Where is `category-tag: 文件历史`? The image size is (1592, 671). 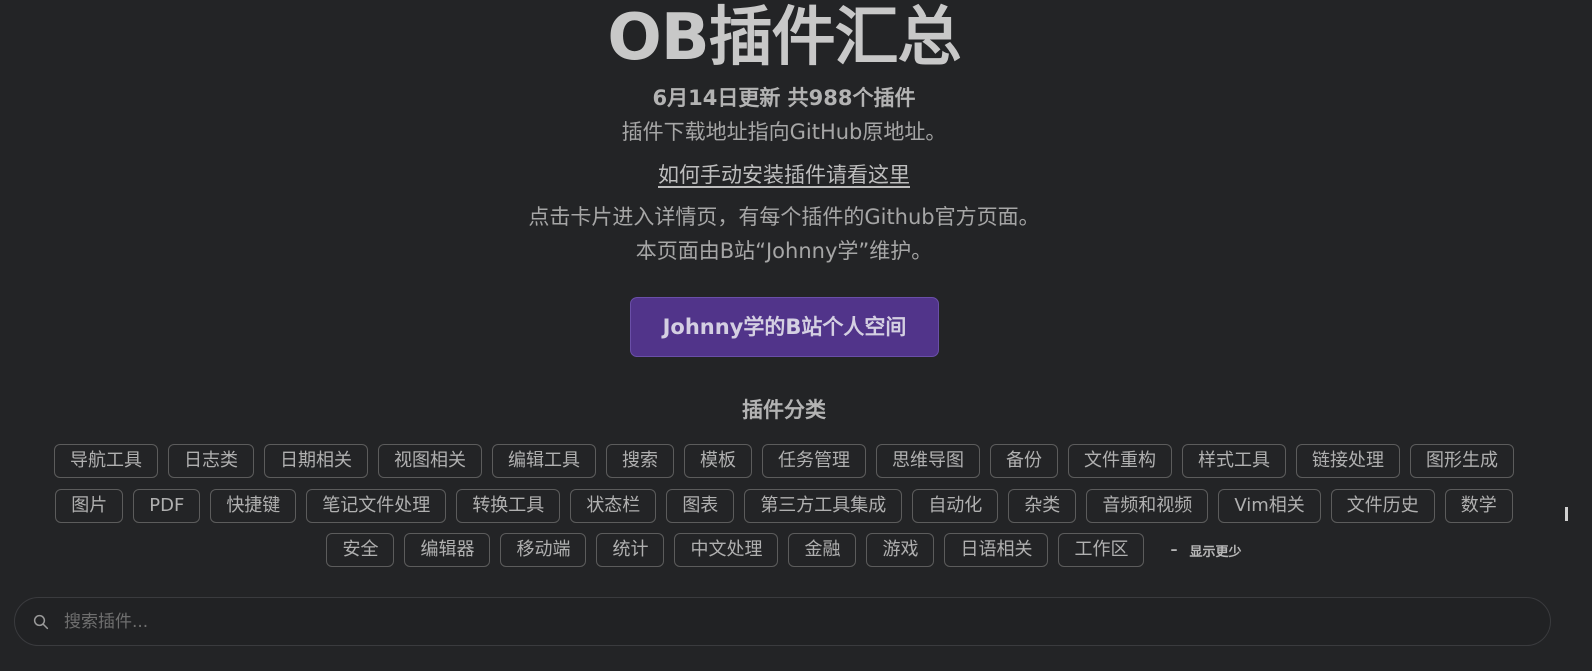
category-tag: 文件历史 is located at coordinates (1382, 506).